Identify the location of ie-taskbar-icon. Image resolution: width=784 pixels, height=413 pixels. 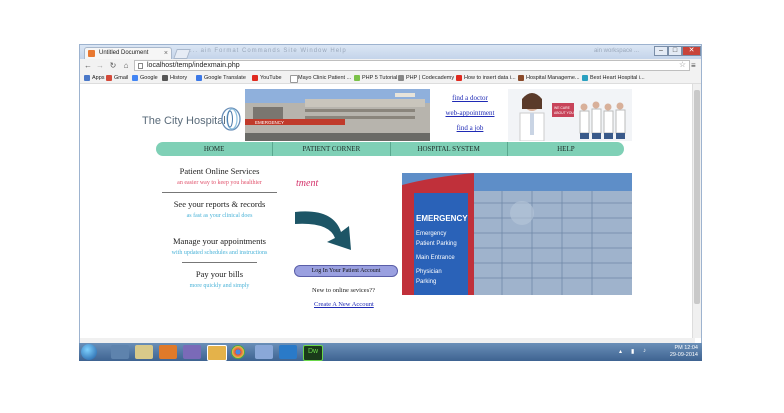
(120, 352).